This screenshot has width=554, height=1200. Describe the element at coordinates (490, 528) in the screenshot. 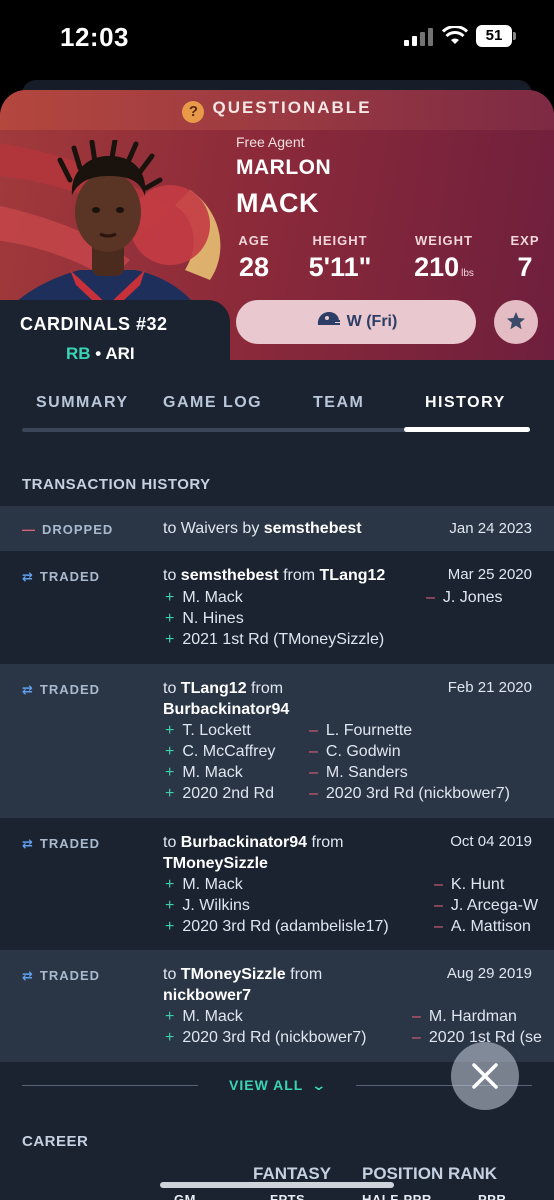

I see `transaction-date: Jan 24 2023` at that location.